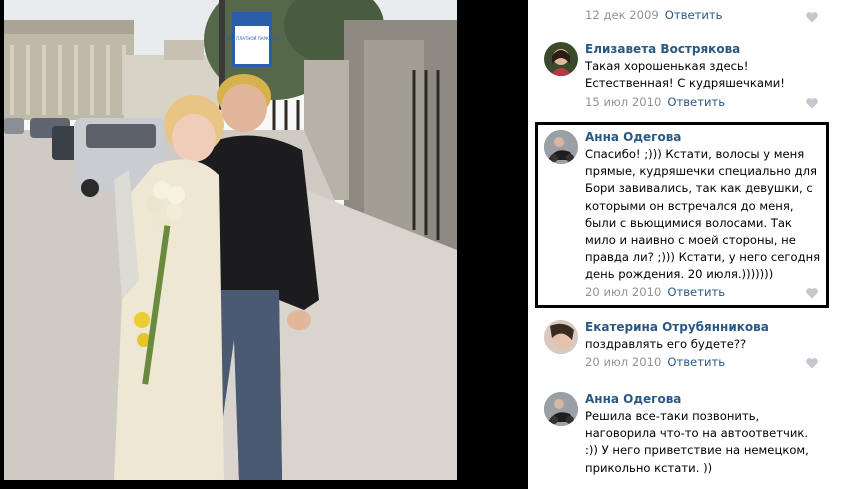 Image resolution: width=842 pixels, height=489 pixels. I want to click on comment-author: Екатерина Отрубянникова, so click(677, 327).